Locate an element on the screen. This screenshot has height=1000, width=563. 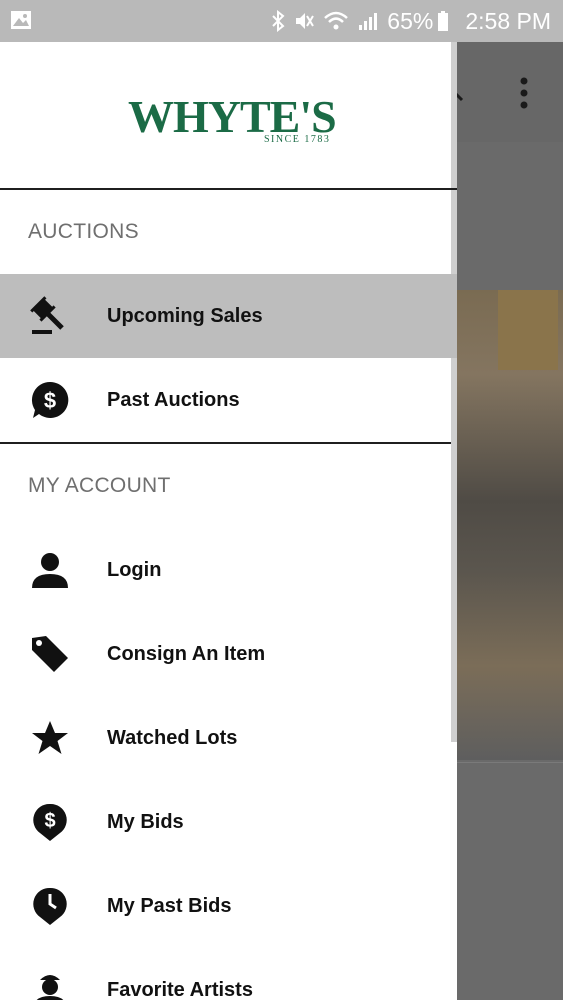
nav-item-my-bids: $ My Bids is located at coordinates (228, 822).